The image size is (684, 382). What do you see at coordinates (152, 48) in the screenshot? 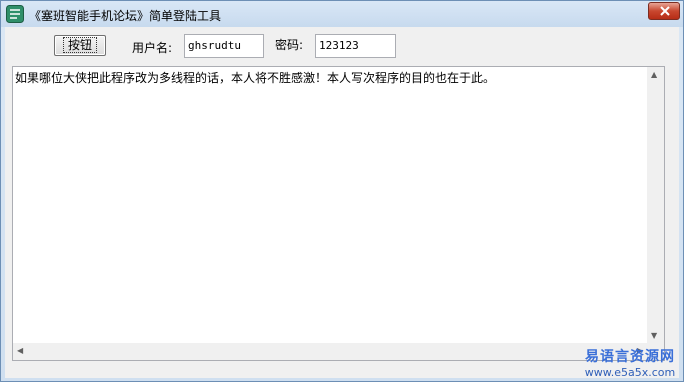
I see `username-label: 用户名:` at bounding box center [152, 48].